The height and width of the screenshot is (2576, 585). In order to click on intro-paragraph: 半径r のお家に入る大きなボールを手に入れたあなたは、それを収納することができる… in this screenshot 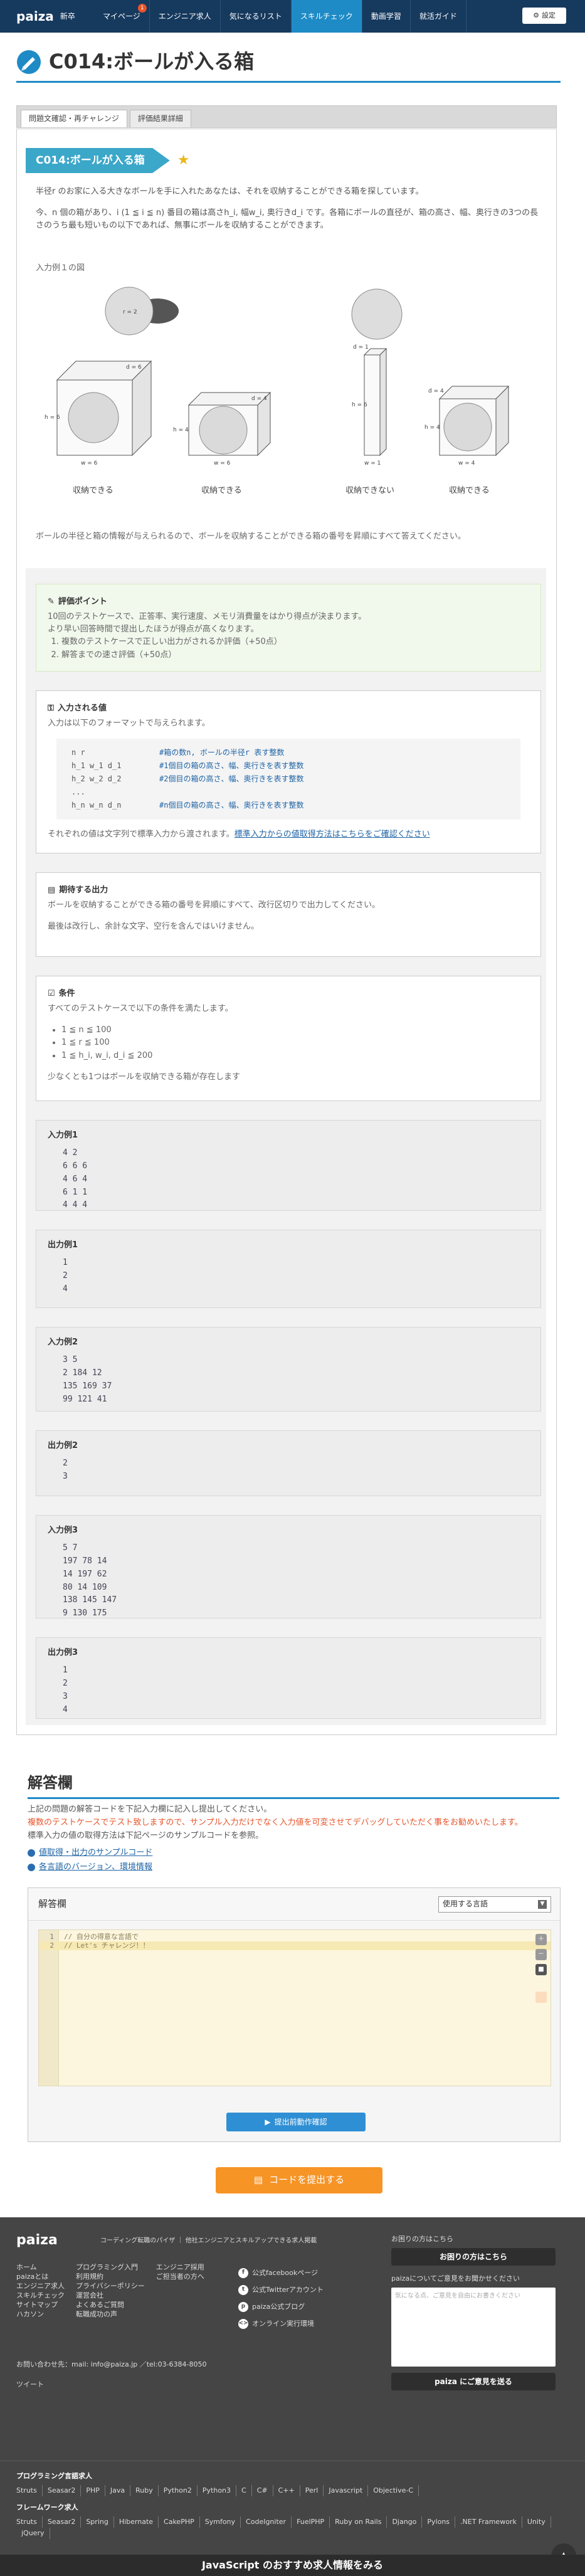, I will do `click(230, 192)`.